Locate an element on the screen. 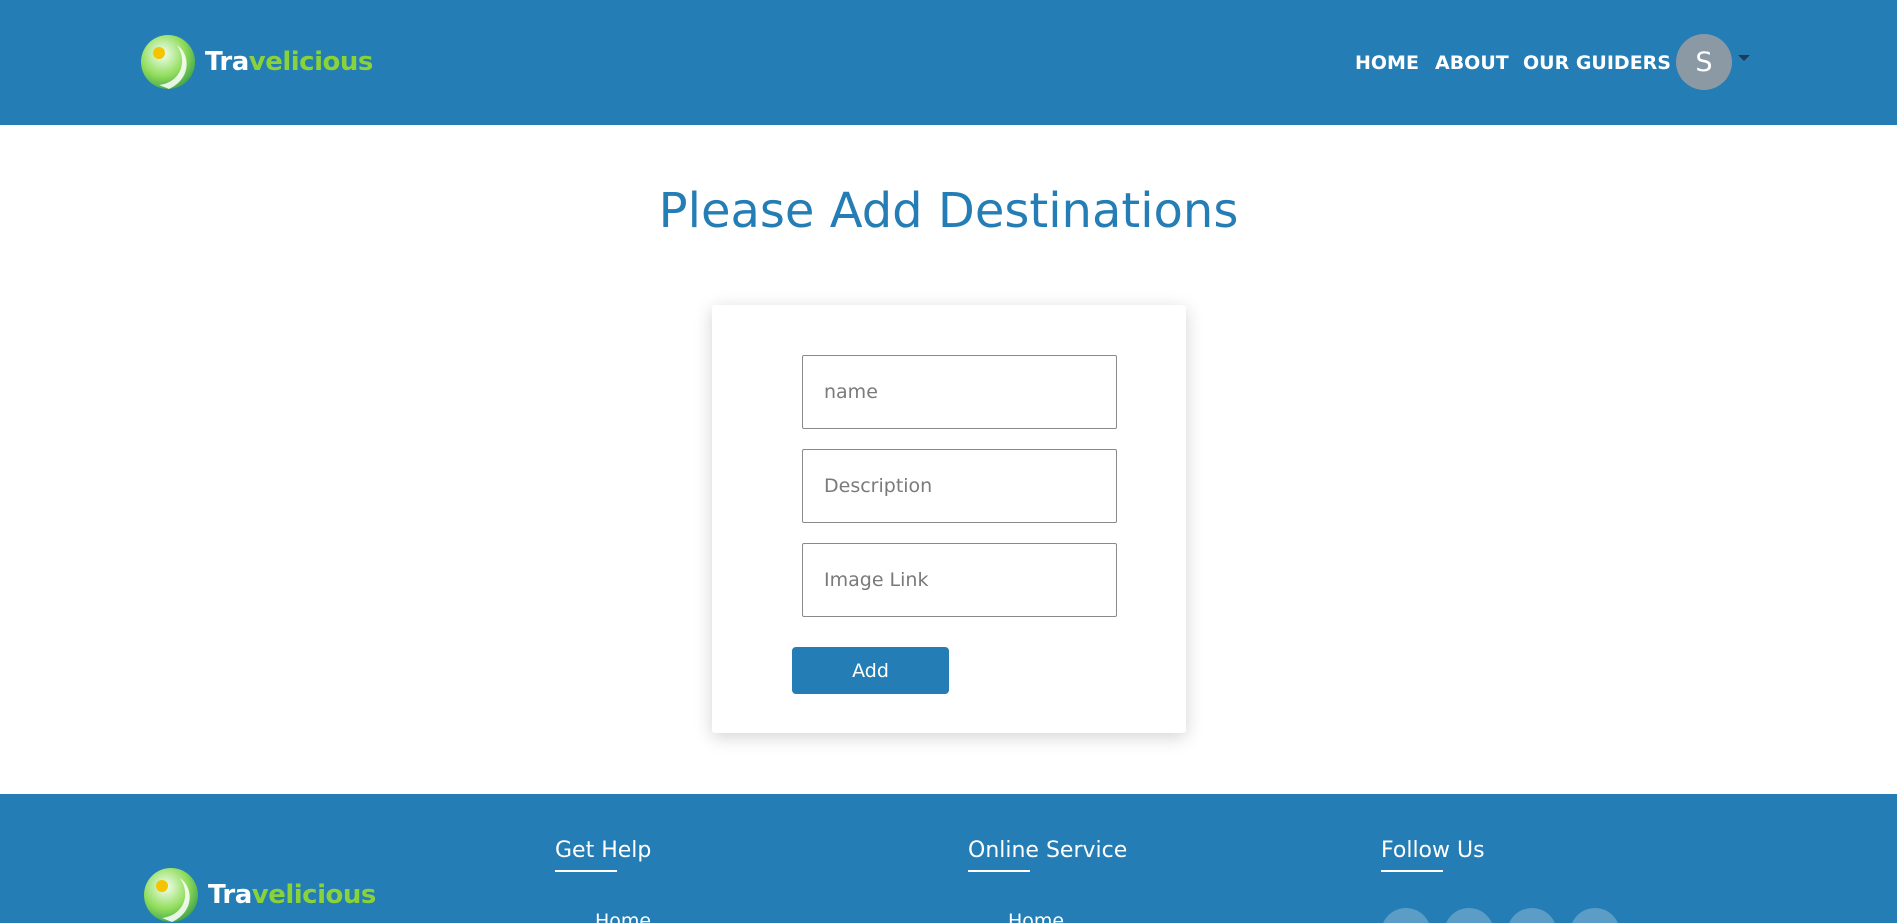 This screenshot has height=923, width=1897. footer-brand-name-part2: velicious is located at coordinates (314, 895).